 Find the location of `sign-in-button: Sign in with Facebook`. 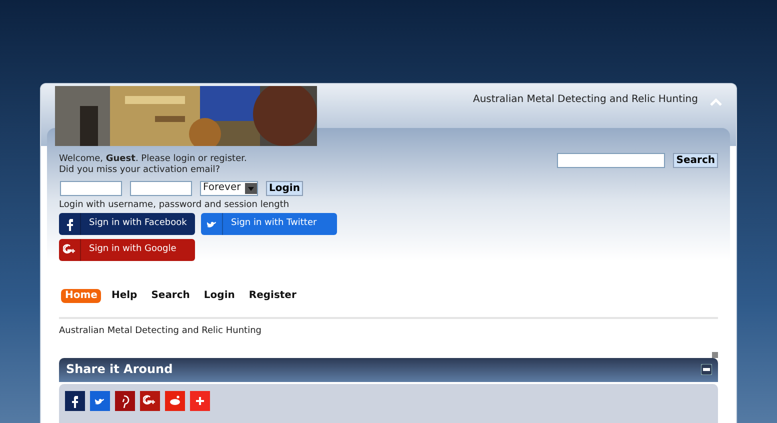

sign-in-button: Sign in with Facebook is located at coordinates (127, 223).